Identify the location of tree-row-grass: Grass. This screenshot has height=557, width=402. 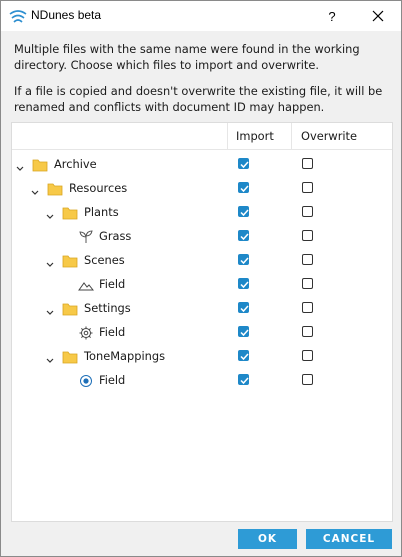
(202, 237).